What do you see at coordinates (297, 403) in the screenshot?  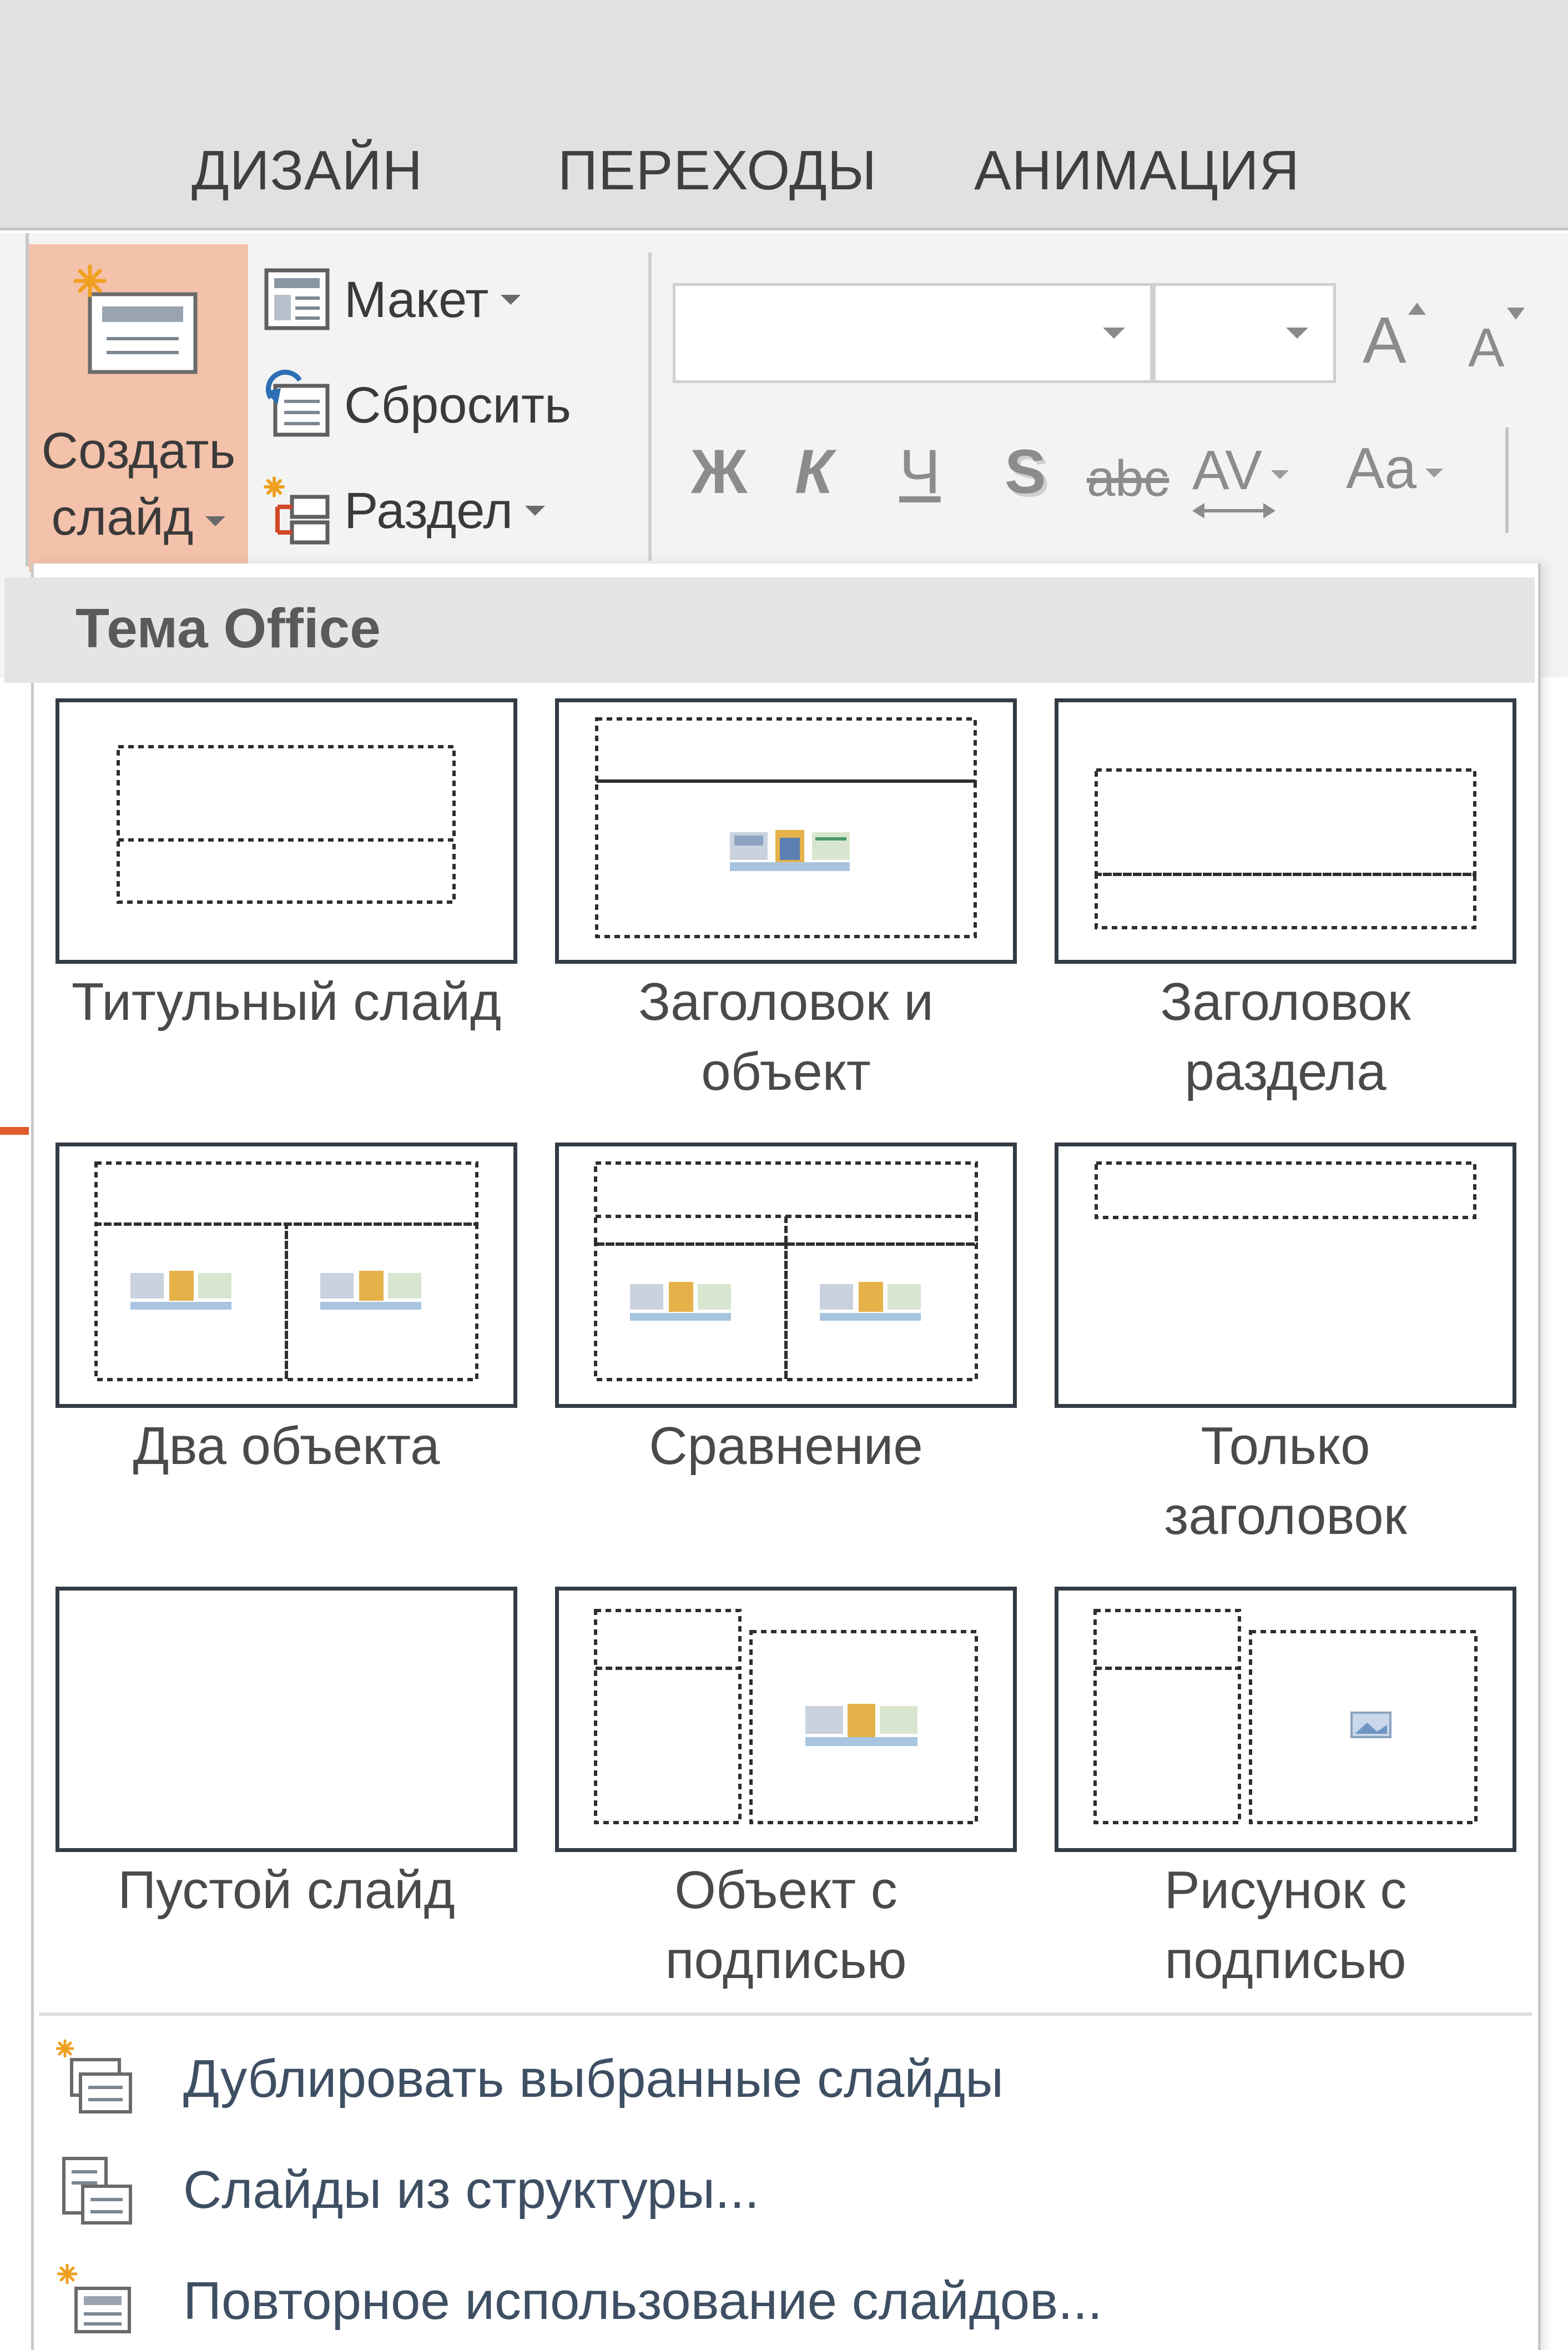 I see `reset-icon` at bounding box center [297, 403].